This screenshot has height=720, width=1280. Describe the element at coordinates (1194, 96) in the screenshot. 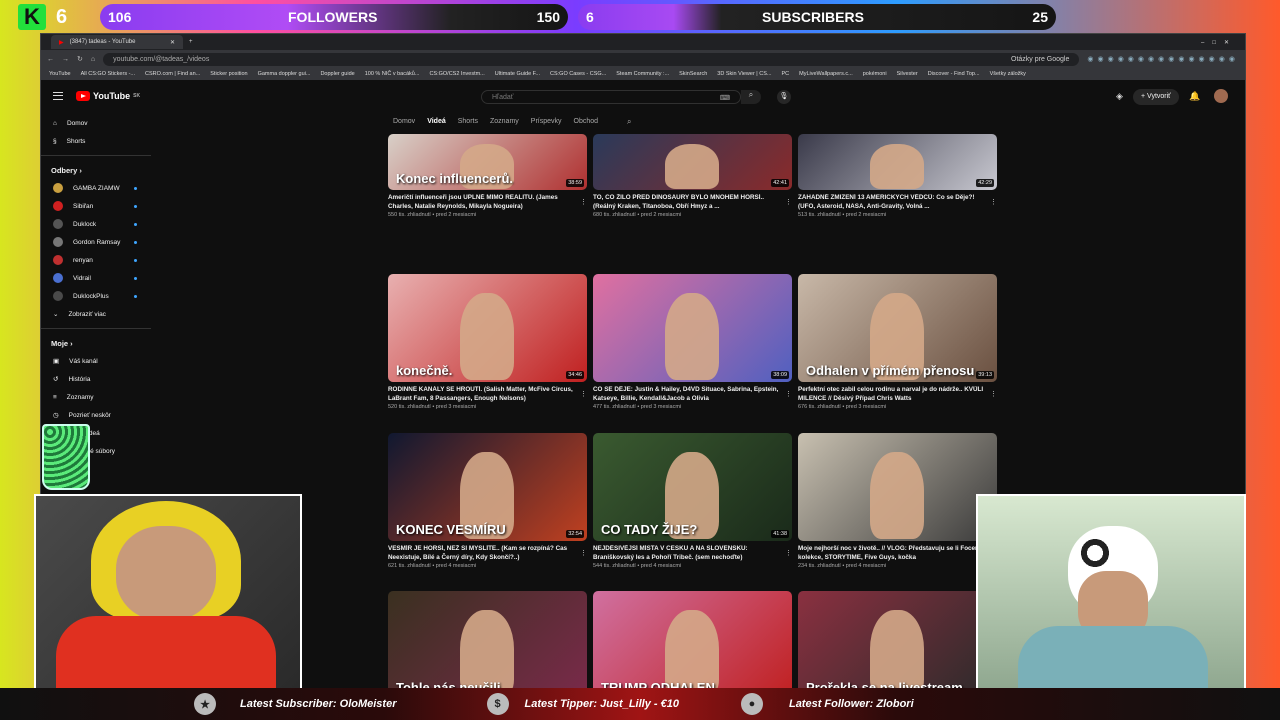

I see `notifications-icon: 🔔` at that location.